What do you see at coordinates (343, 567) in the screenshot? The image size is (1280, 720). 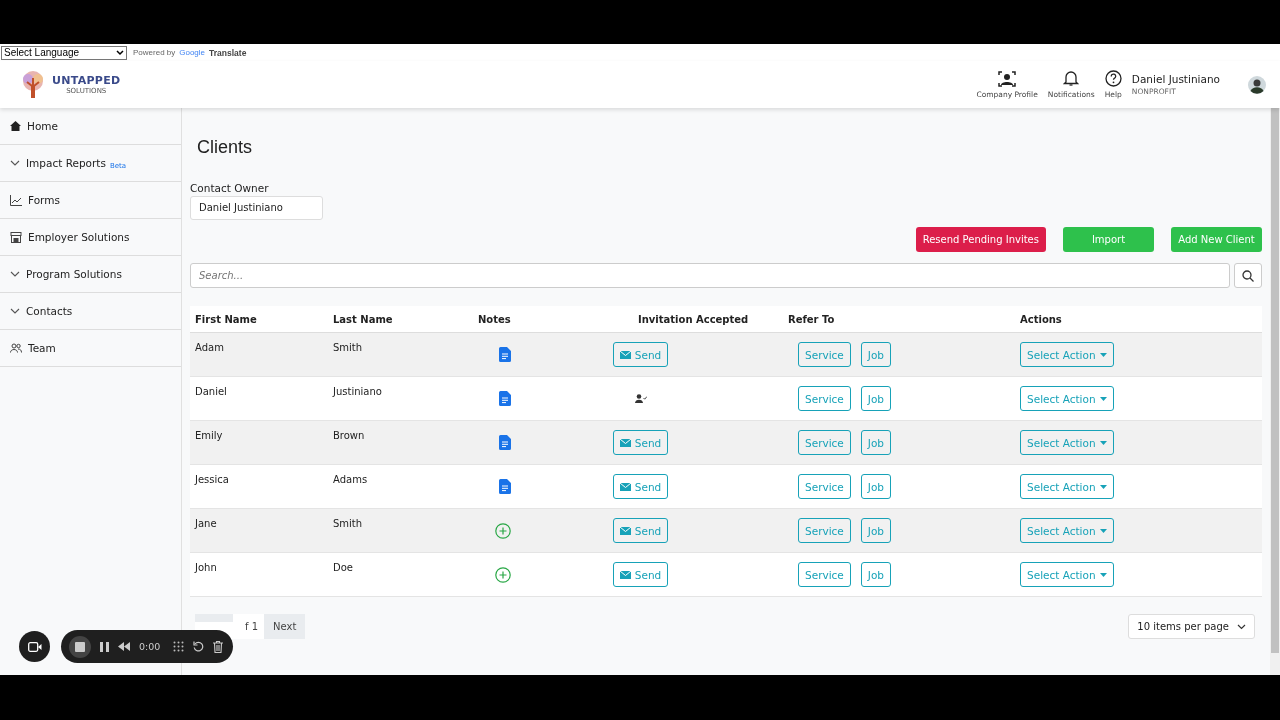 I see `table-cell-text: Doe` at bounding box center [343, 567].